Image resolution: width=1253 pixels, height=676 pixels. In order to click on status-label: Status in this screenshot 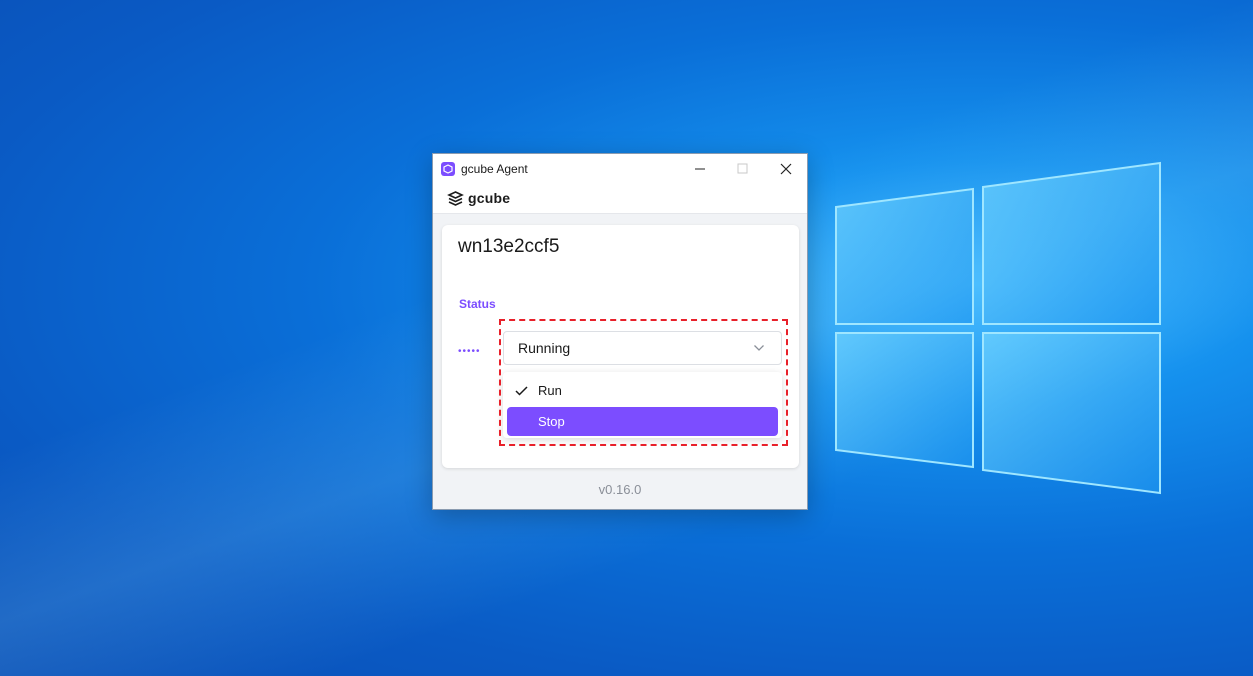, I will do `click(477, 304)`.